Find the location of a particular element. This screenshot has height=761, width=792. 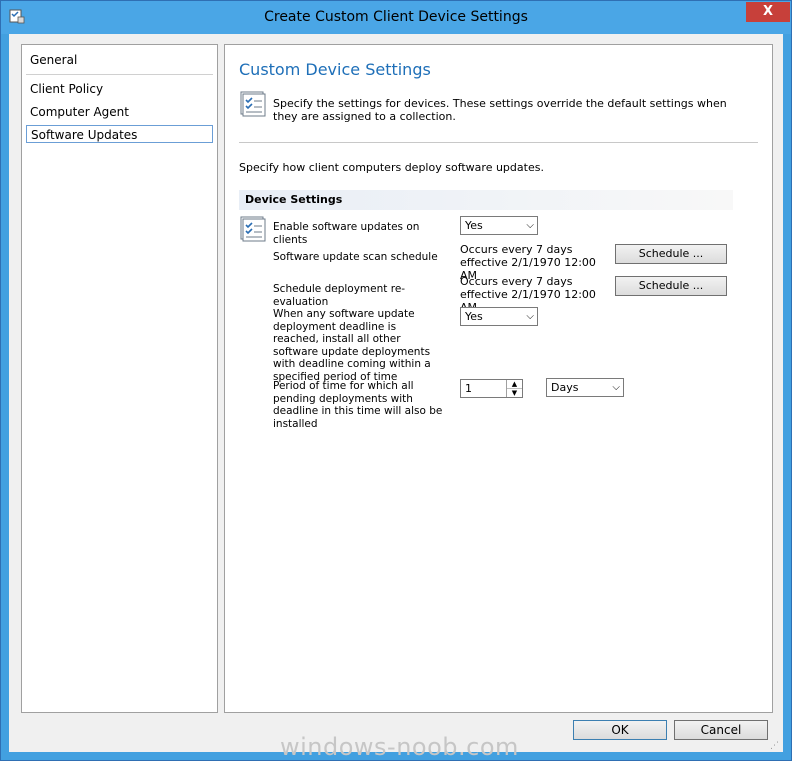

nav-item-software-updates: Software Updates is located at coordinates (119, 134).